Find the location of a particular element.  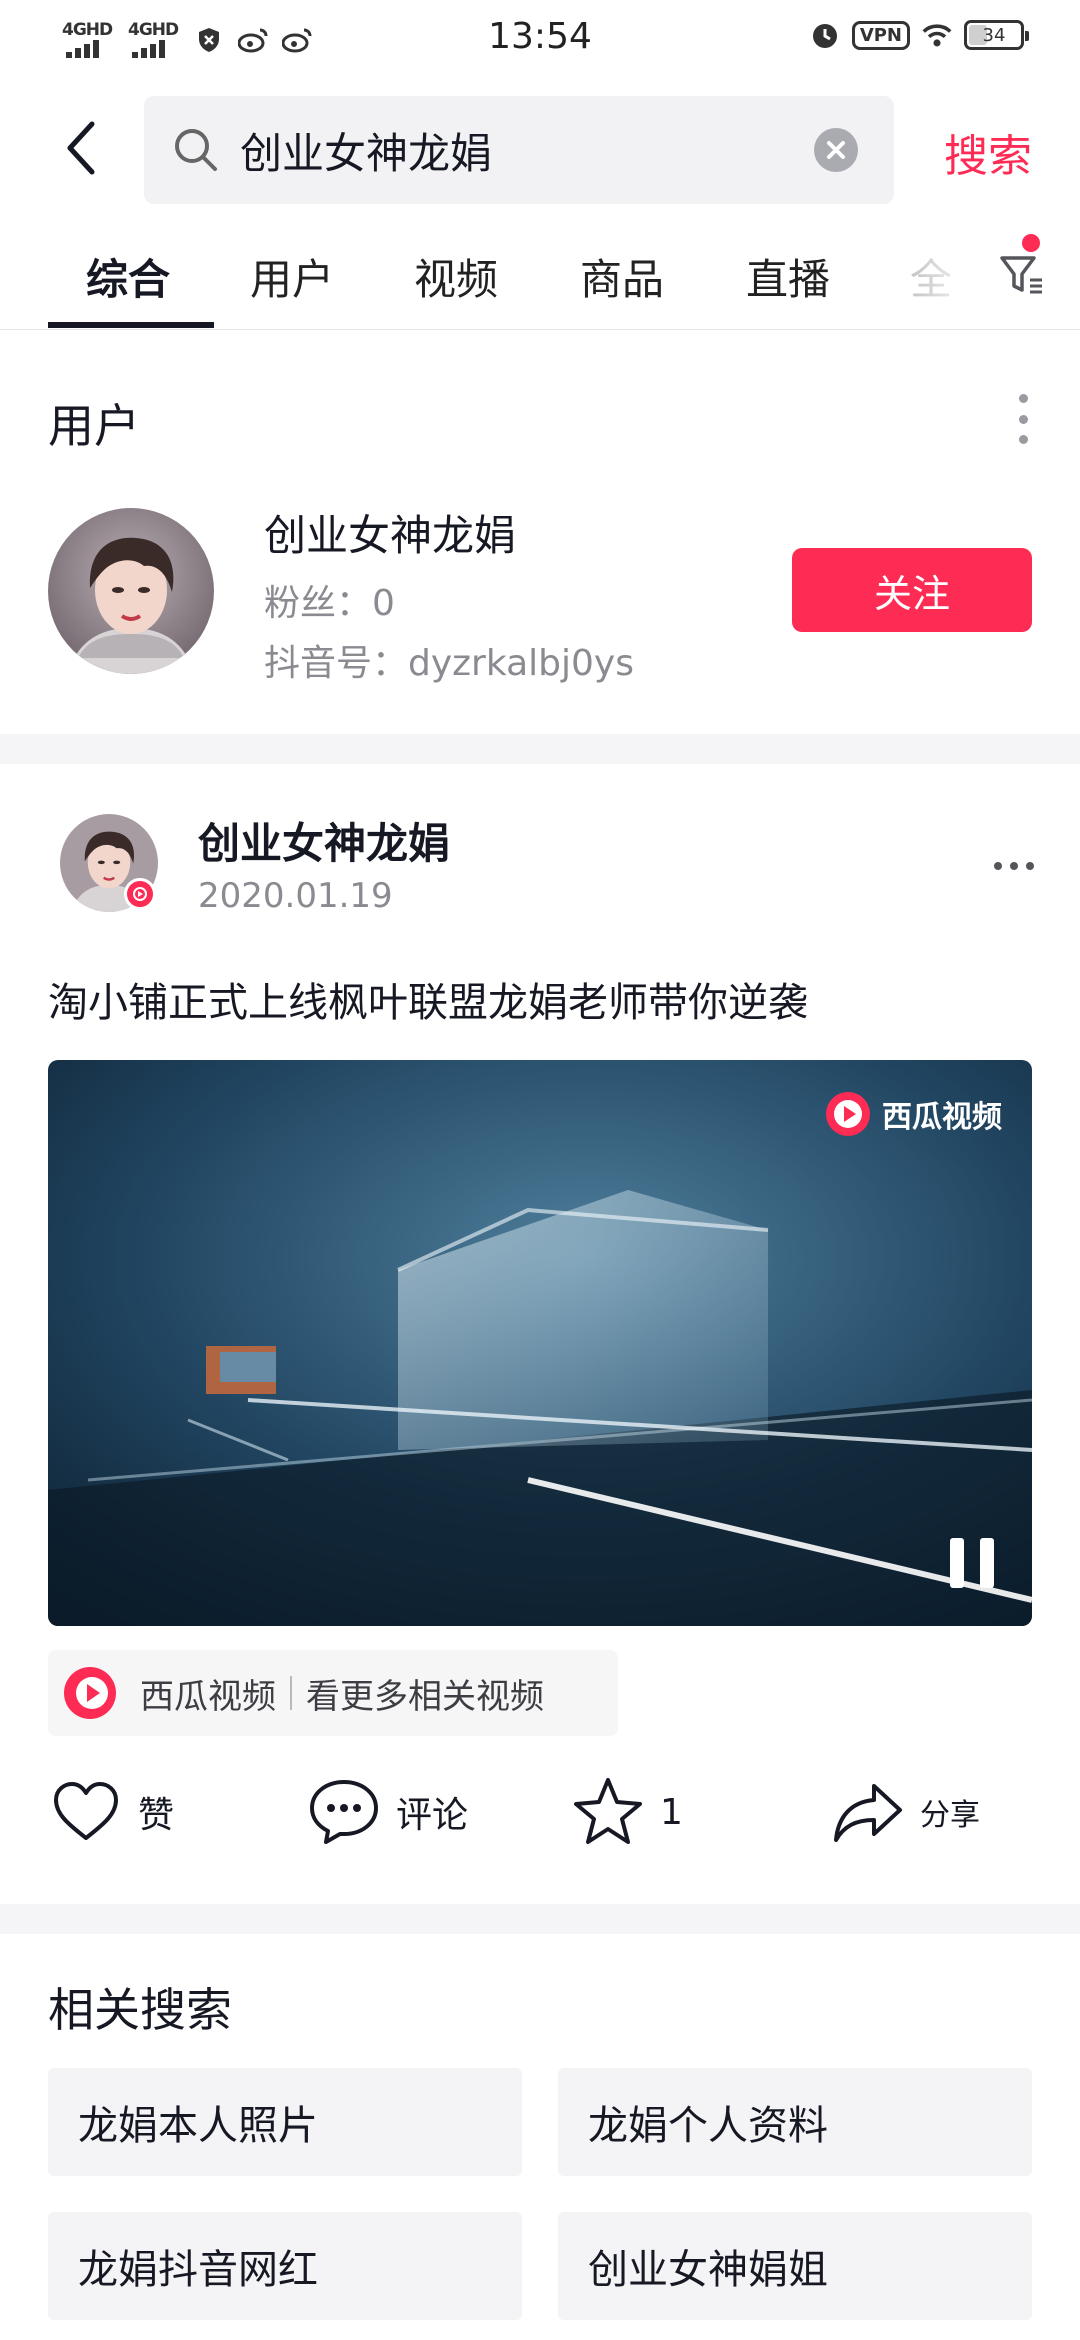

video-watermark-text: 西瓜视频 is located at coordinates (942, 1117).